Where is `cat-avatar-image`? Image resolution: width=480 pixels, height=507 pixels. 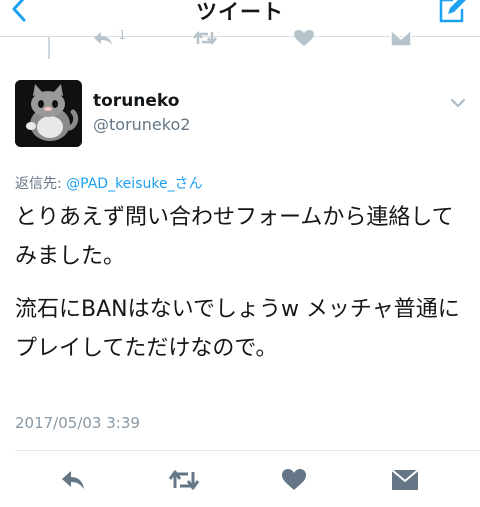
cat-avatar-image is located at coordinates (48, 113).